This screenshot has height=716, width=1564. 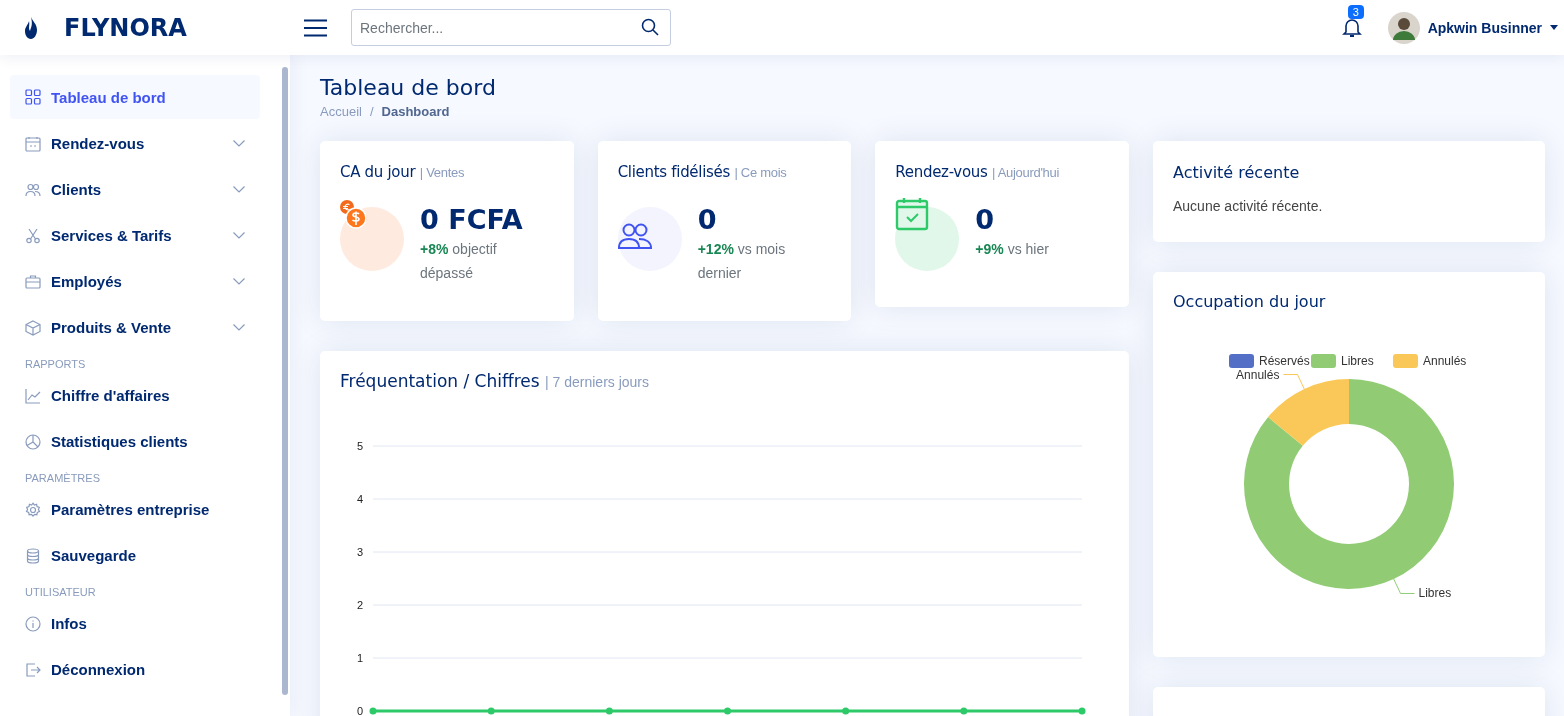 I want to click on caret-icon, so click(x=1554, y=27).